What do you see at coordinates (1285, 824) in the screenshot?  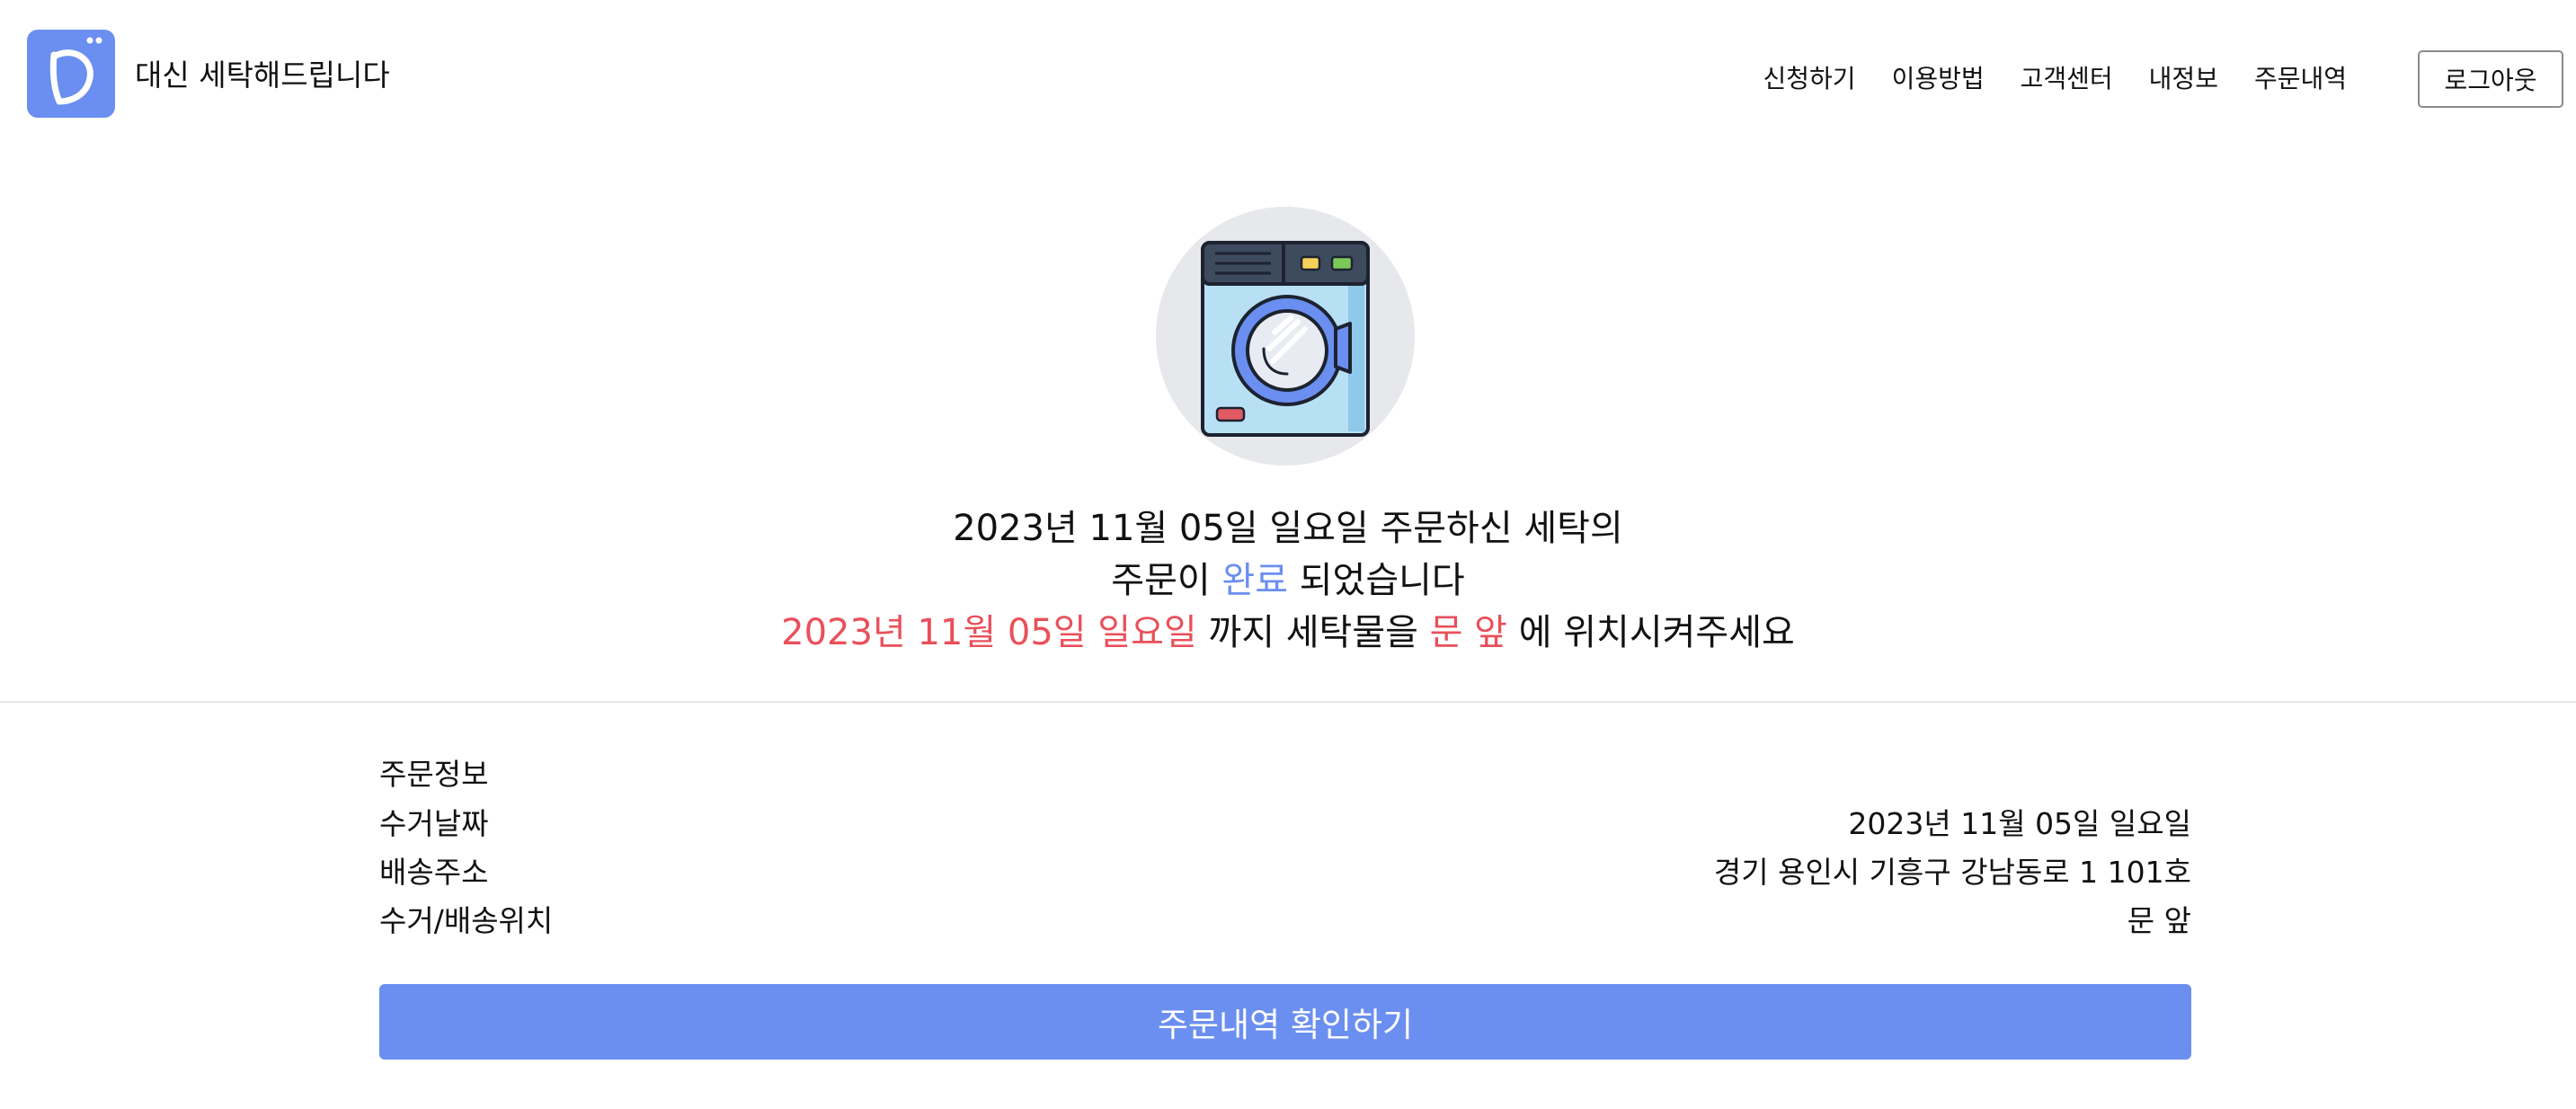 I see `order-info-row-pickup-date: 수거날짜 2023년 11월 05일 일요일` at bounding box center [1285, 824].